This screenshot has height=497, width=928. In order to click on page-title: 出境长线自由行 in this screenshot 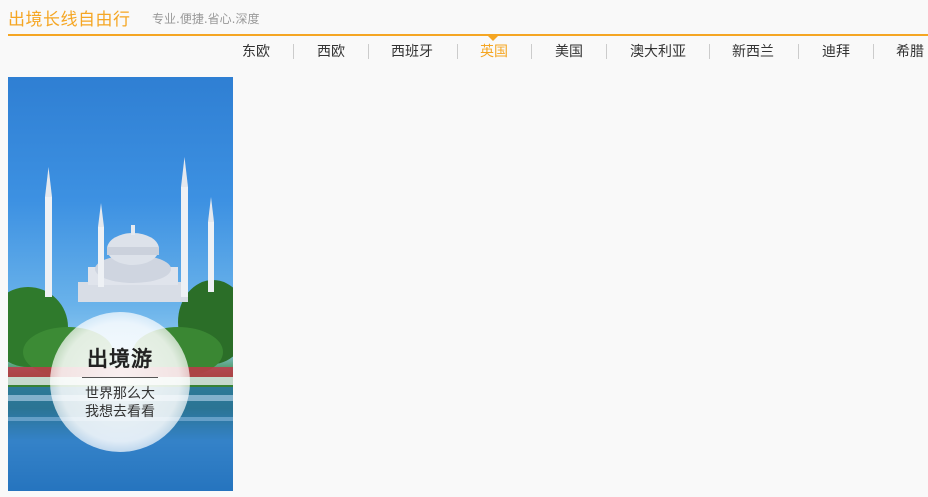, I will do `click(69, 20)`.